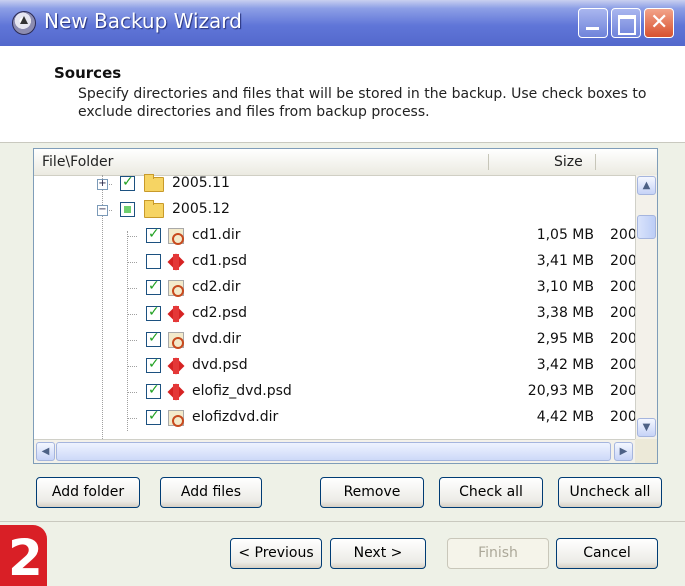 This screenshot has height=586, width=685. What do you see at coordinates (568, 162) in the screenshot?
I see `column-header-size: Size` at bounding box center [568, 162].